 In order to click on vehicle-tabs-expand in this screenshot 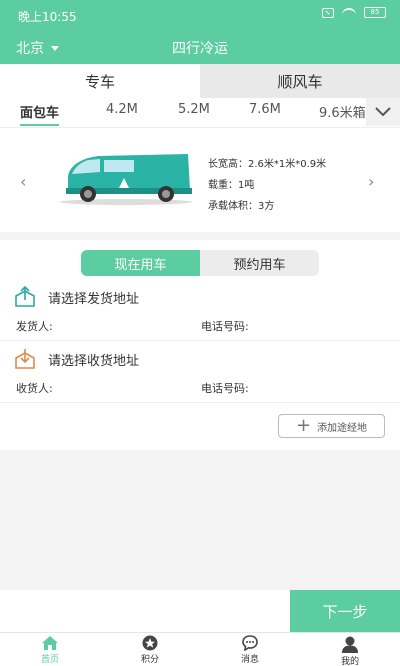, I will do `click(383, 112)`.